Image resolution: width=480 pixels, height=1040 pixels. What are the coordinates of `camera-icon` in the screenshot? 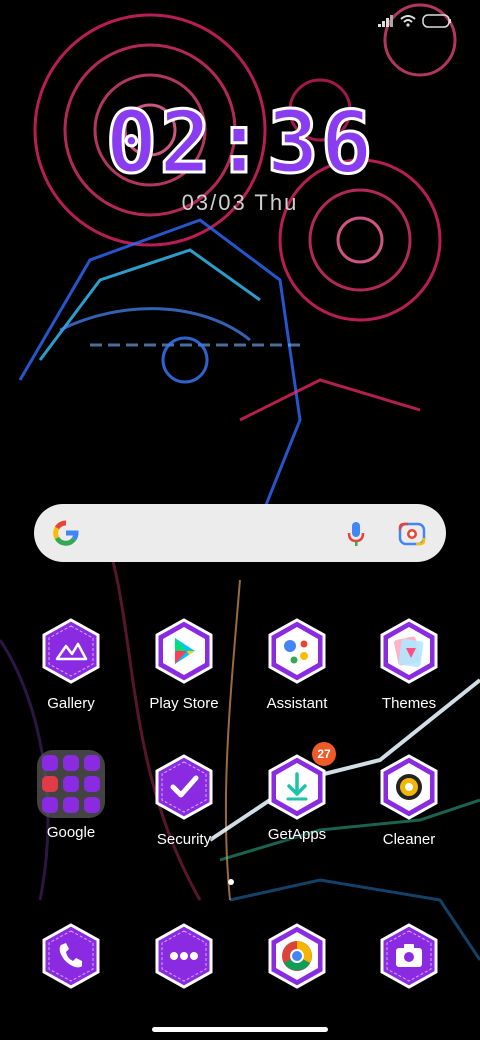 It's located at (409, 956).